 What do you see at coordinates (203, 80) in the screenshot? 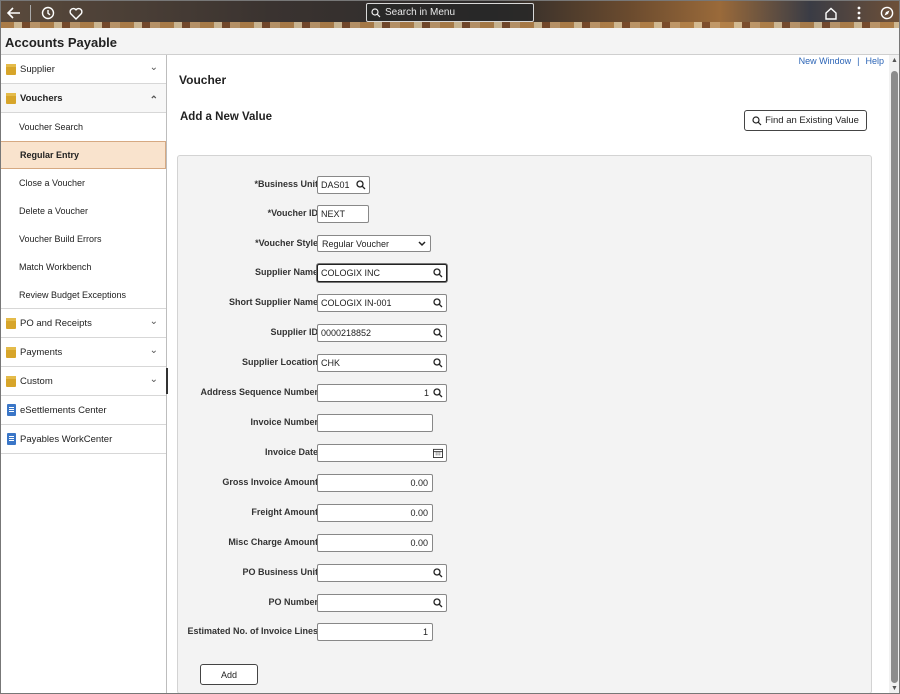
I see `page-title: Voucher` at bounding box center [203, 80].